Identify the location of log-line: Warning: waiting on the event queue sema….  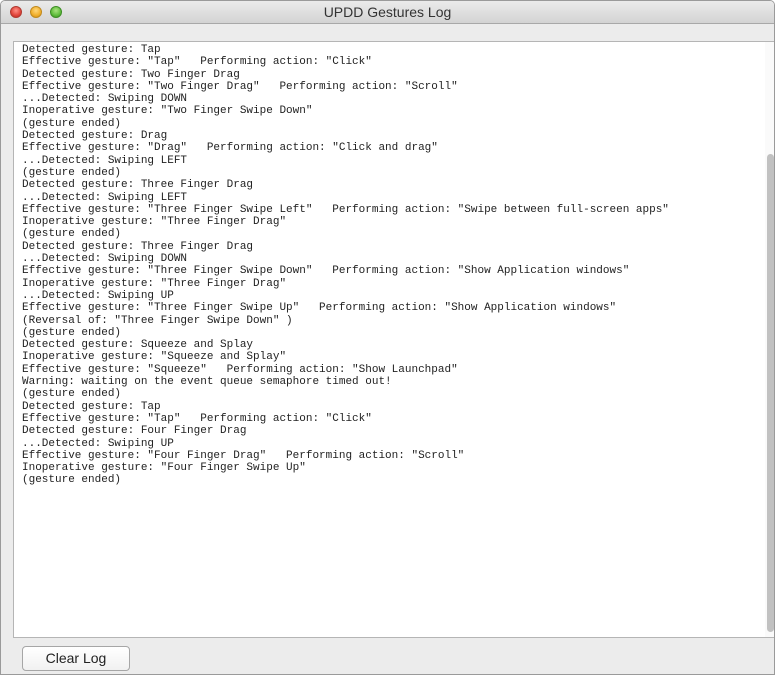
(207, 382).